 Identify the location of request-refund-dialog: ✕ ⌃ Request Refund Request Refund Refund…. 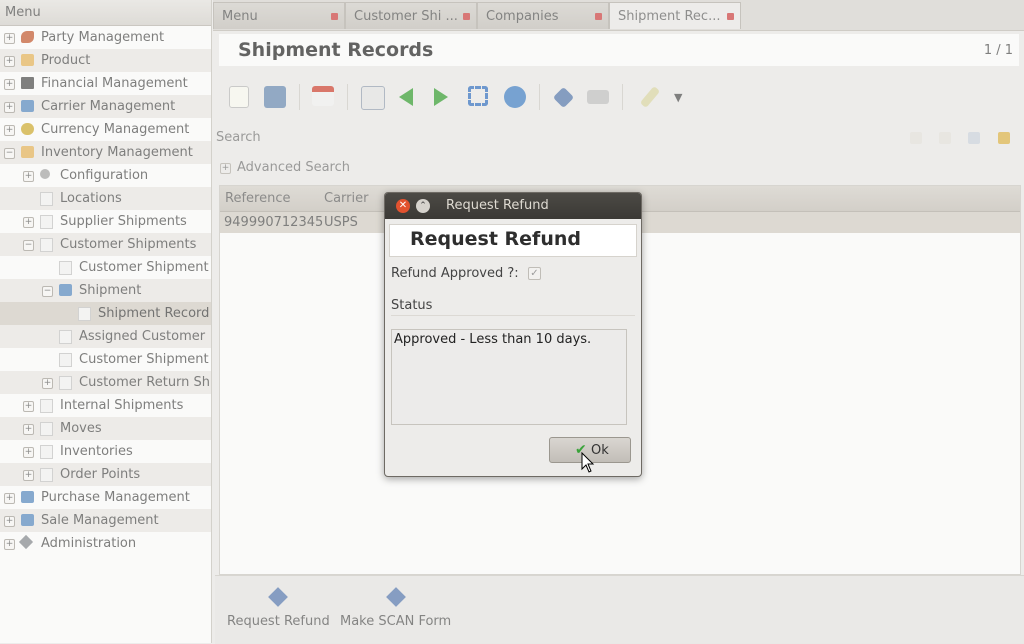
(513, 334).